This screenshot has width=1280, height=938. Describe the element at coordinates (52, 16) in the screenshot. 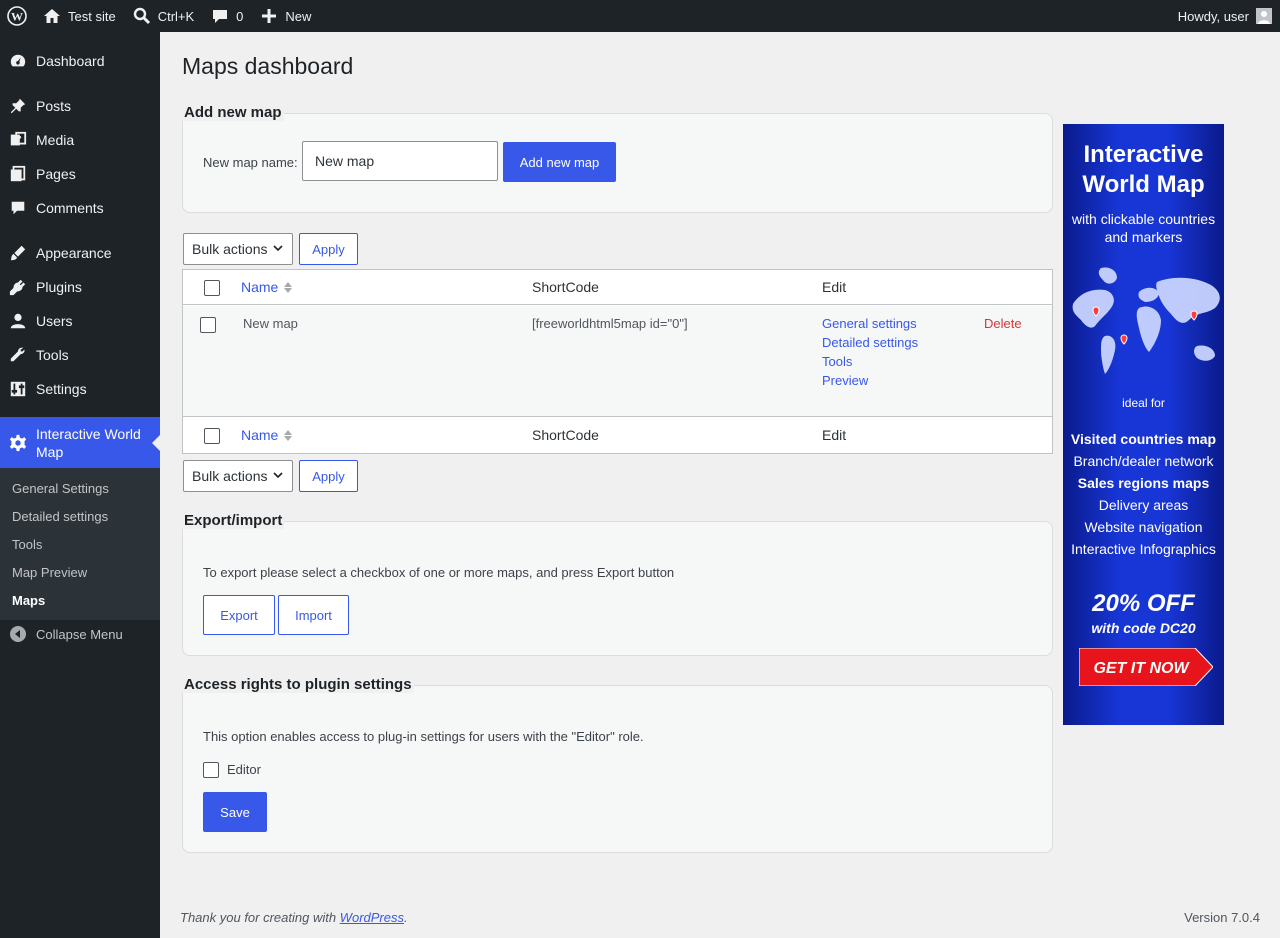

I see `home-icon` at that location.